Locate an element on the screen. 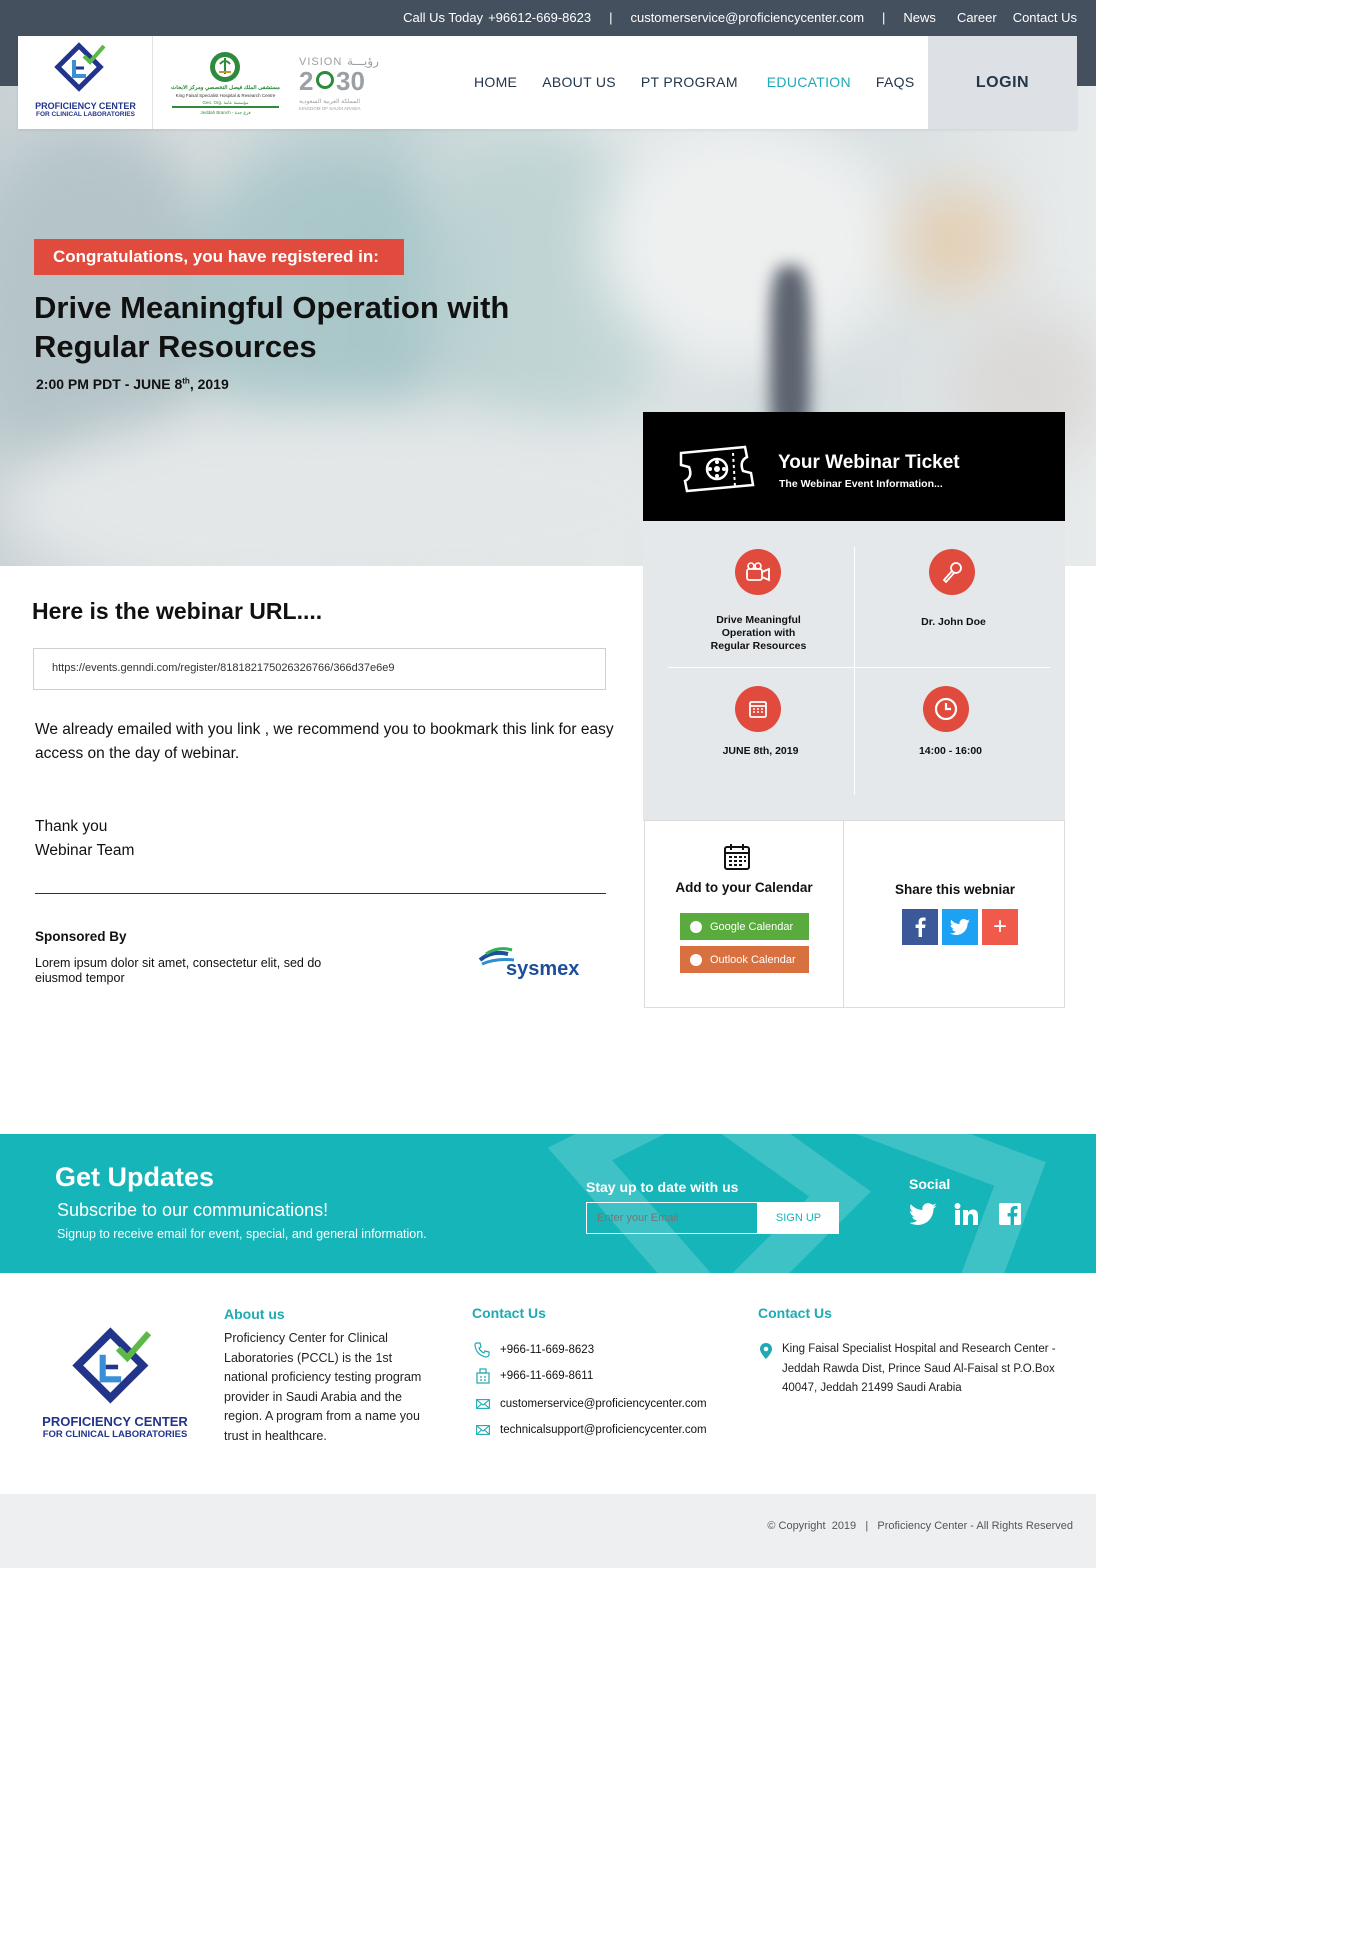 This screenshot has width=1366, height=1954. event-line1: Drive Meaningful is located at coordinates (758, 620).